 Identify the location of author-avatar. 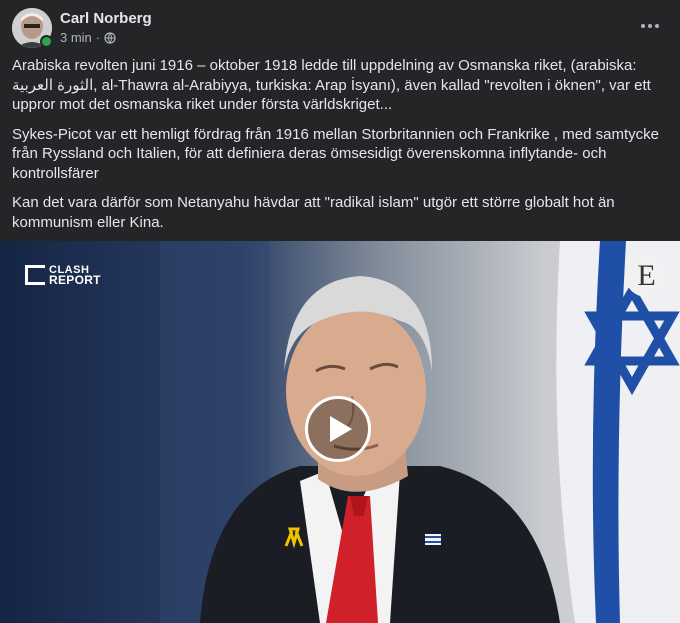
(32, 28).